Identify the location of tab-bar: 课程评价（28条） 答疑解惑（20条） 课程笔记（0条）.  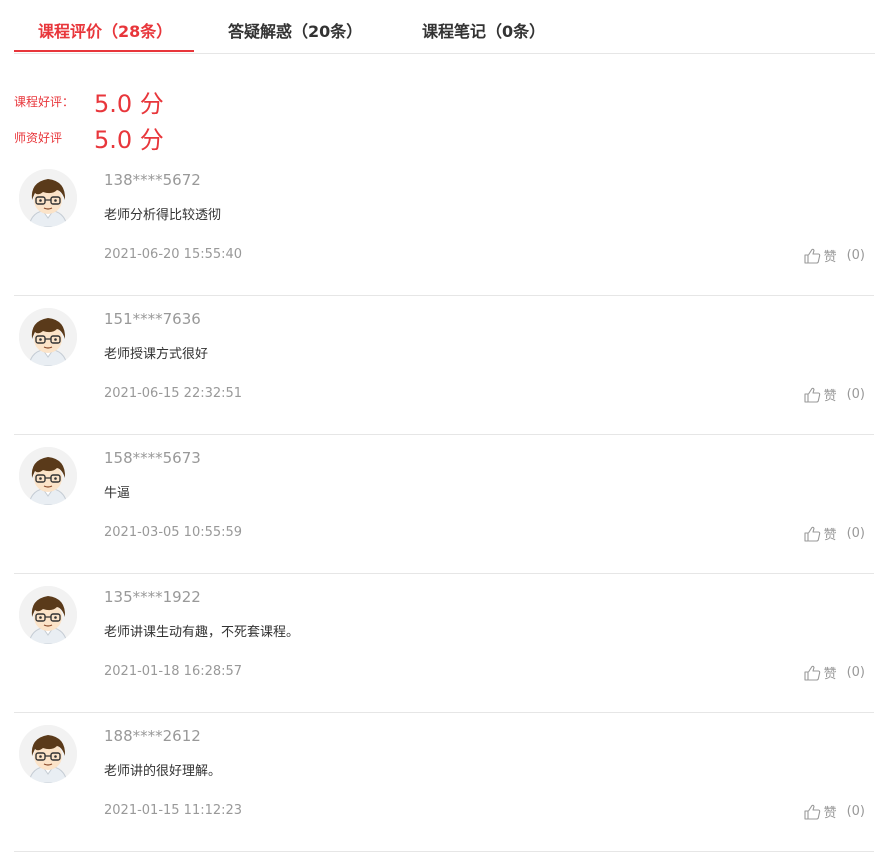
(444, 27).